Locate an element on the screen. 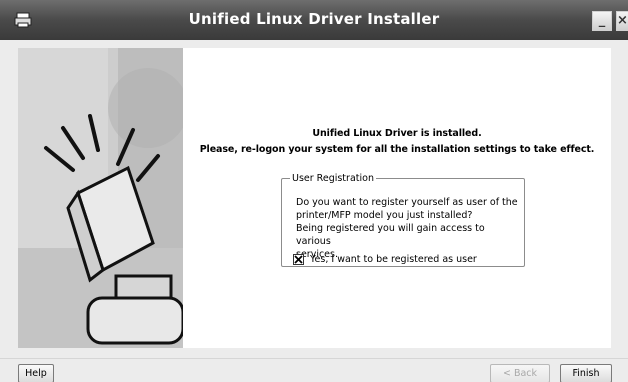  window-title: Unified Linux Driver Installer is located at coordinates (314, 19).